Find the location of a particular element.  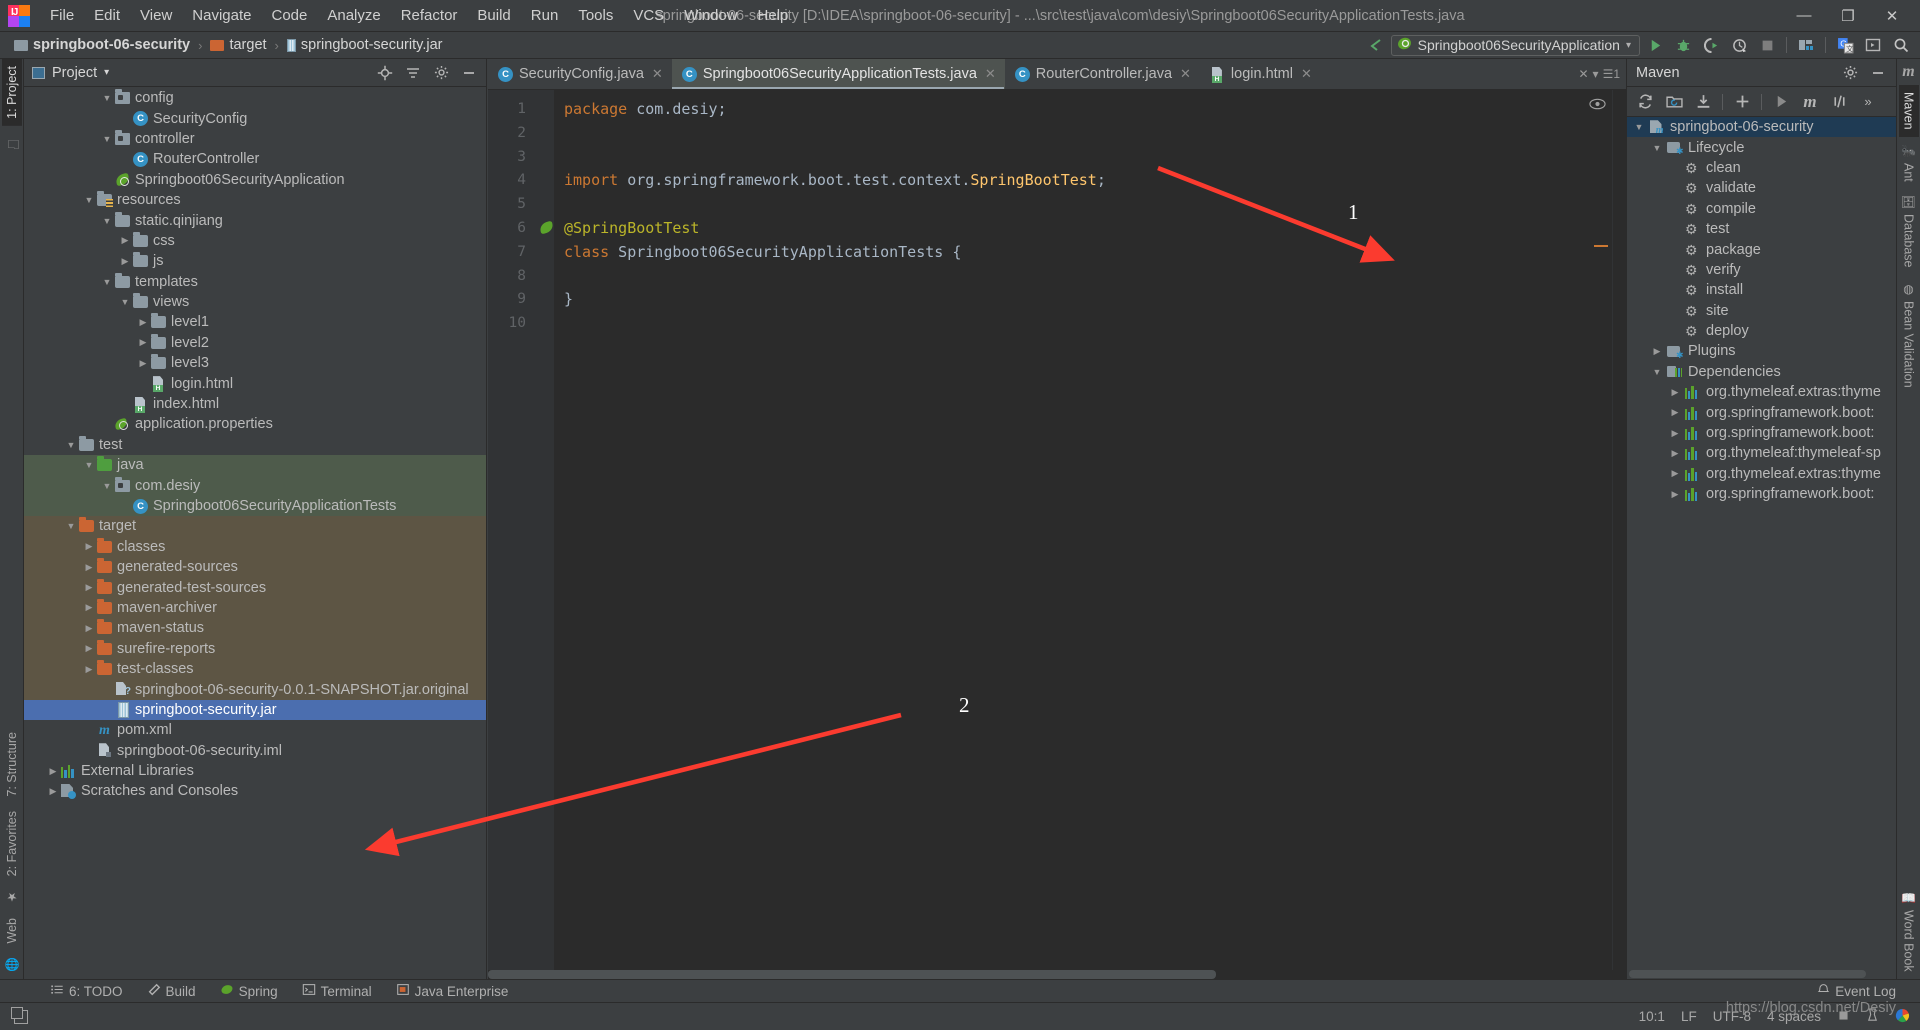

tree-node: ▶ generated-test-sources is located at coordinates (255, 587).